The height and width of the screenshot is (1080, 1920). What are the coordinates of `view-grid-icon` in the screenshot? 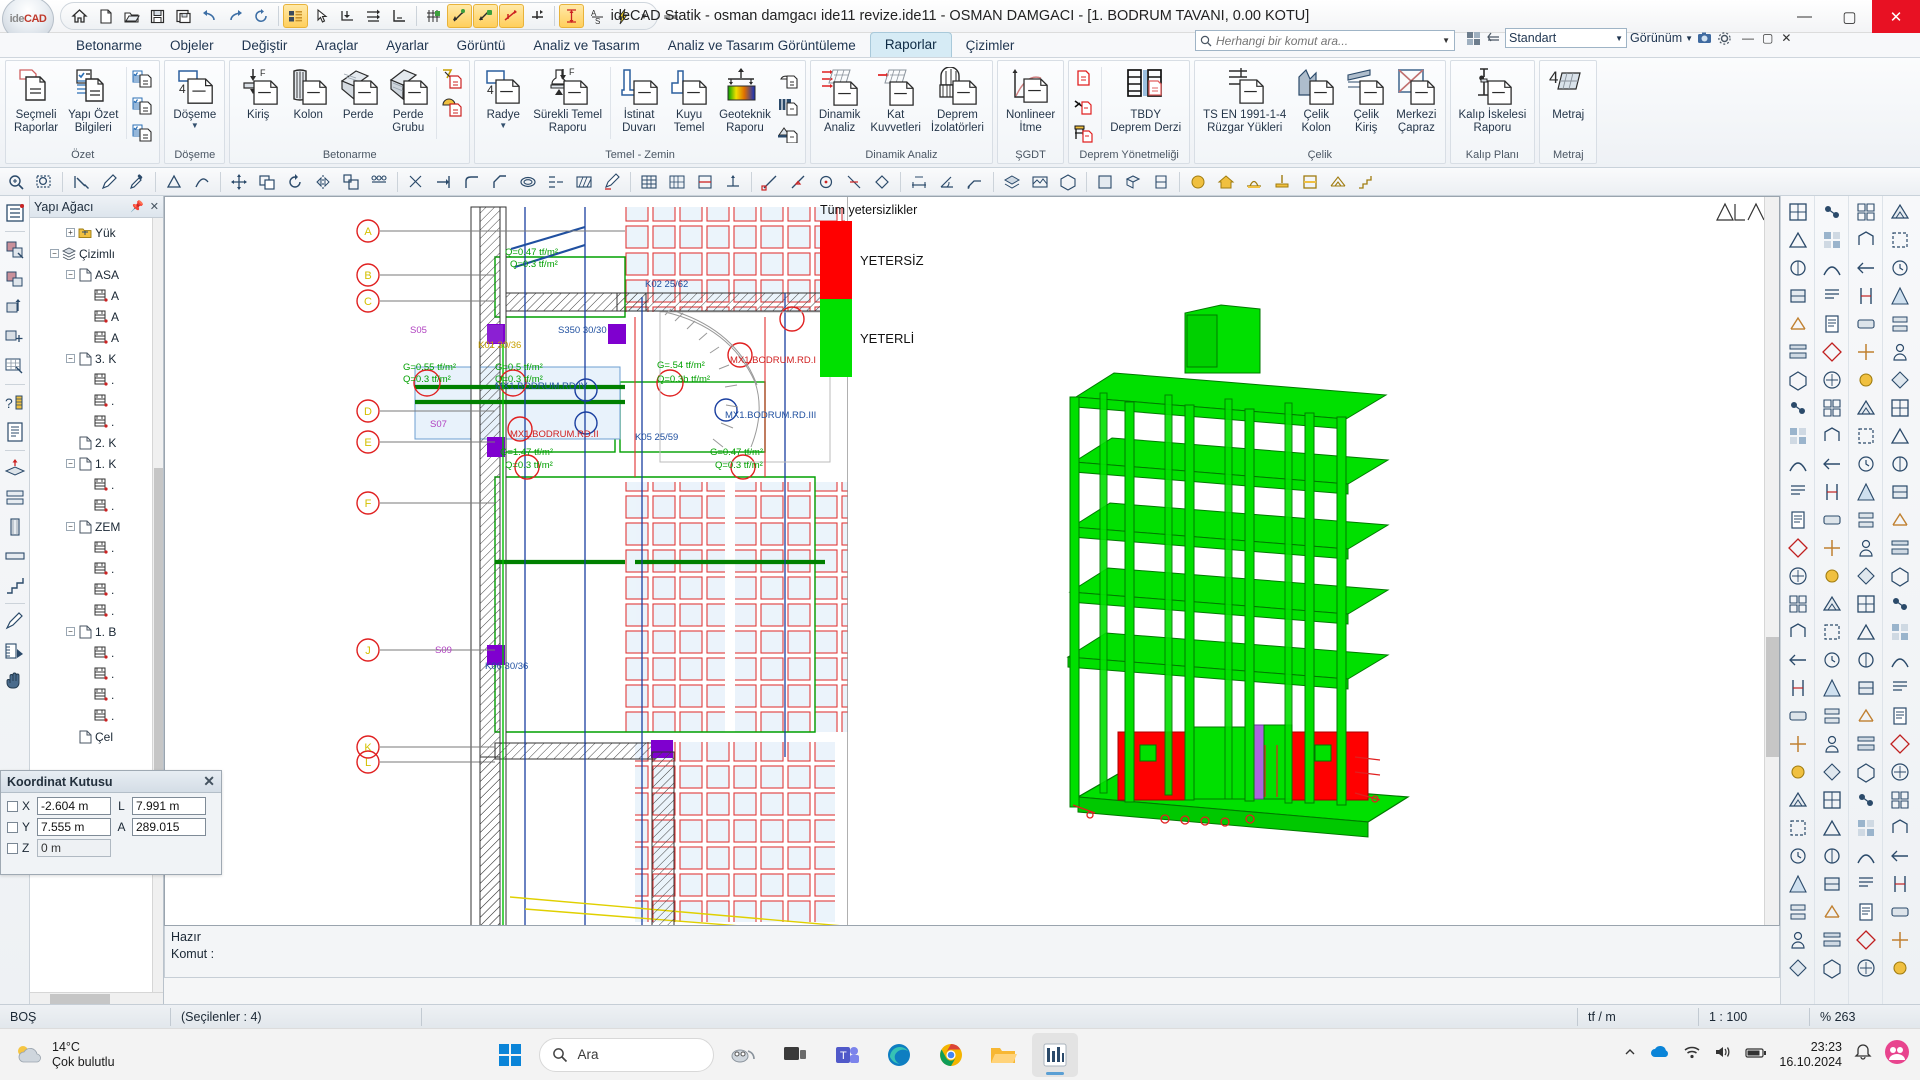 It's located at (1473, 38).